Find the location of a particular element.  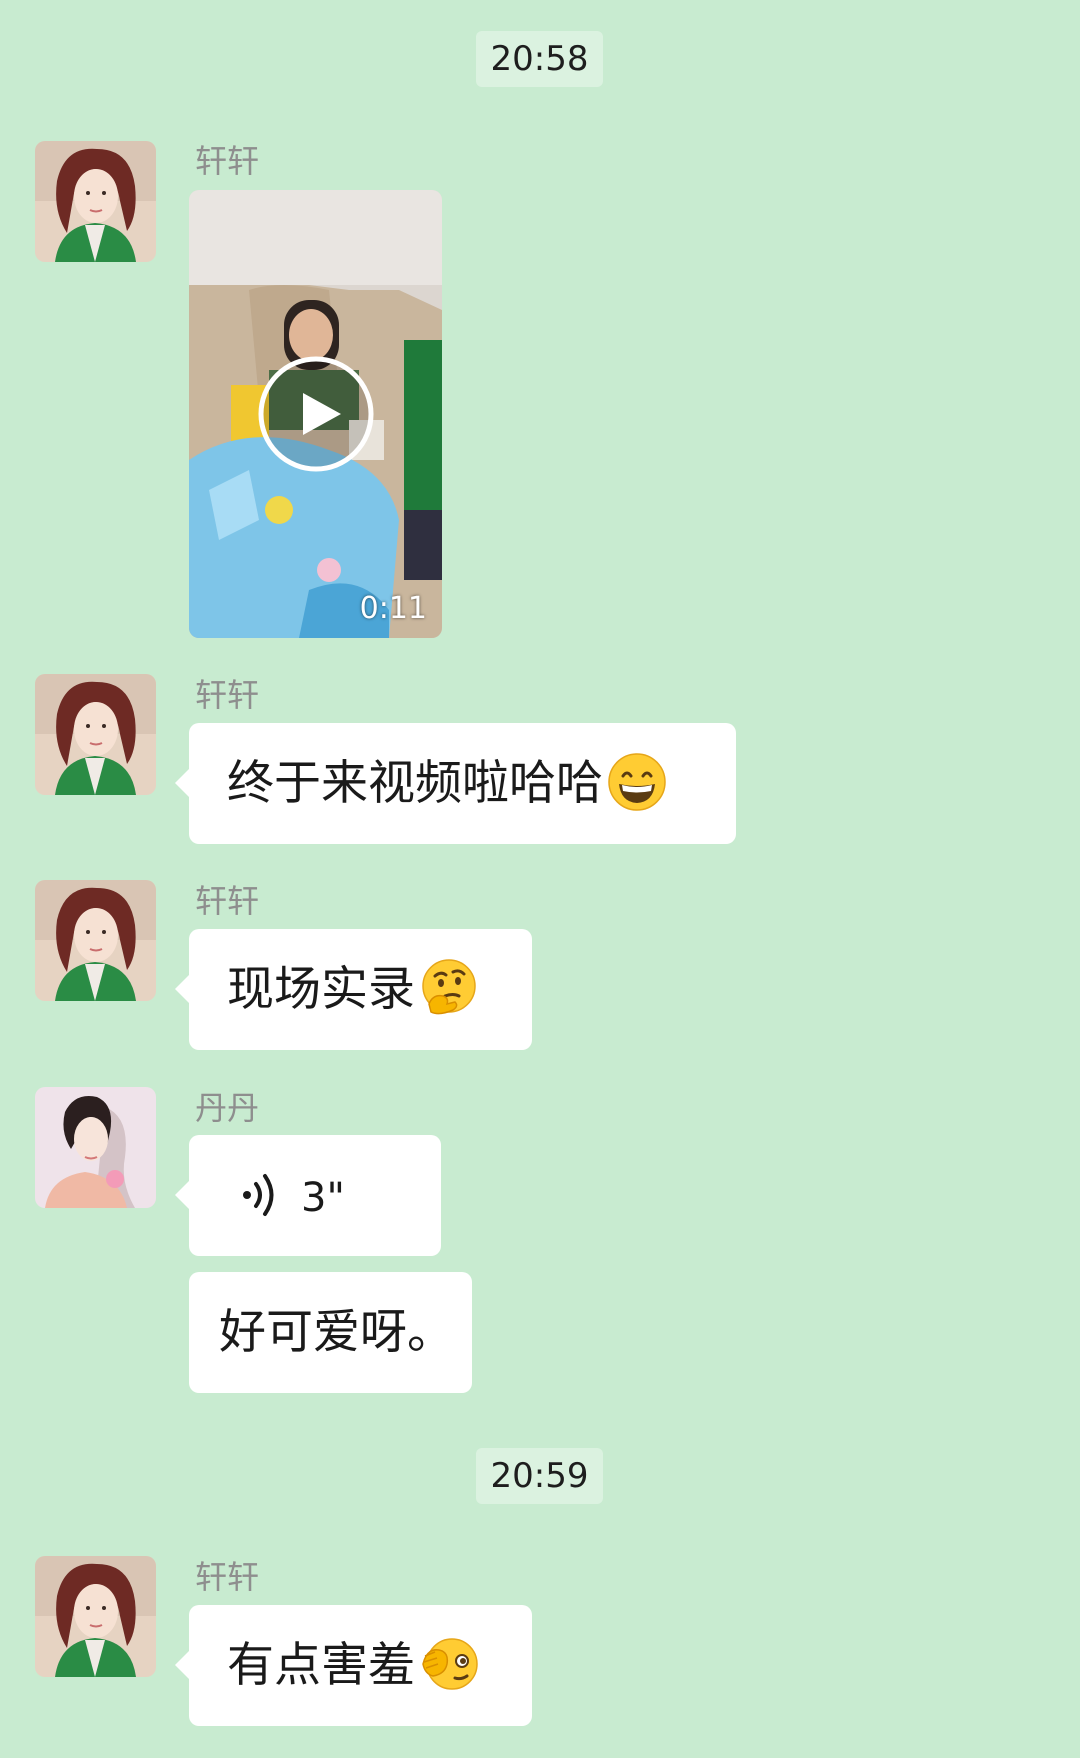

video-message: 0:11 is located at coordinates (315, 414).